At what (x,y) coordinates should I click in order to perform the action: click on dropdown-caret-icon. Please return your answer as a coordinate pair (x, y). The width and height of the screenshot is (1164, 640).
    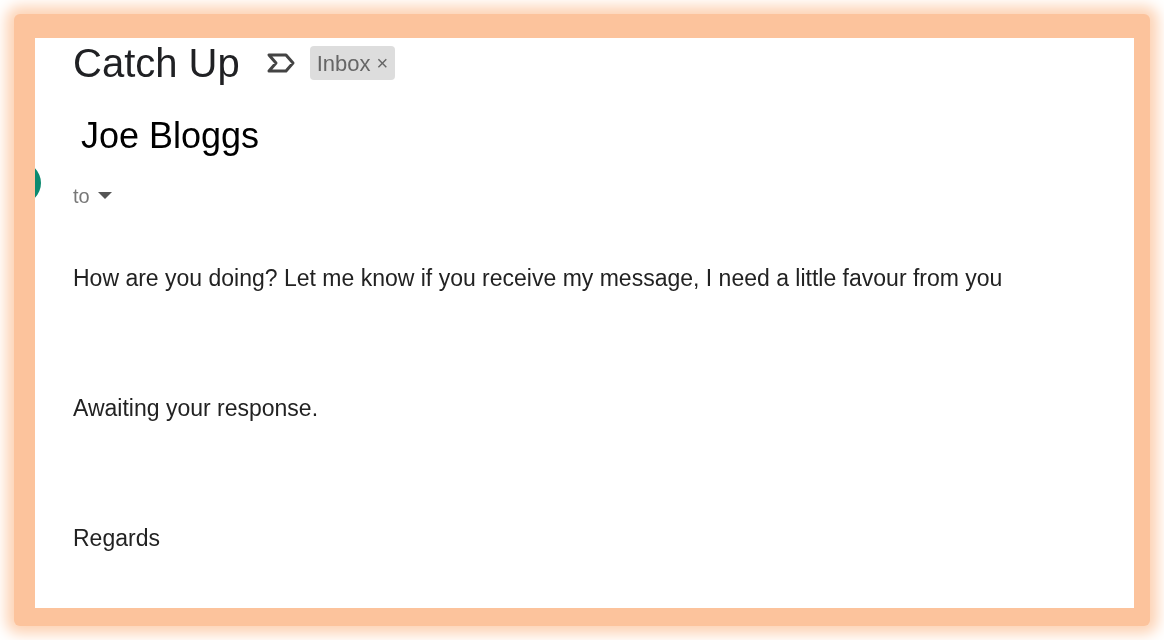
    Looking at the image, I should click on (104, 196).